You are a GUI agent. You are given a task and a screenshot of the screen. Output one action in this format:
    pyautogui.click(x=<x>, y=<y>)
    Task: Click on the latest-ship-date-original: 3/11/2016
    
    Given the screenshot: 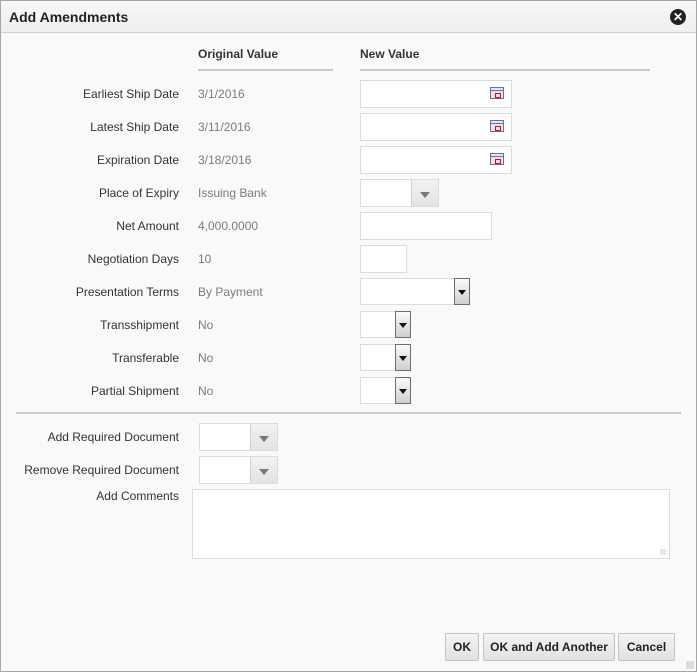 What is the action you would take?
    pyautogui.click(x=224, y=127)
    